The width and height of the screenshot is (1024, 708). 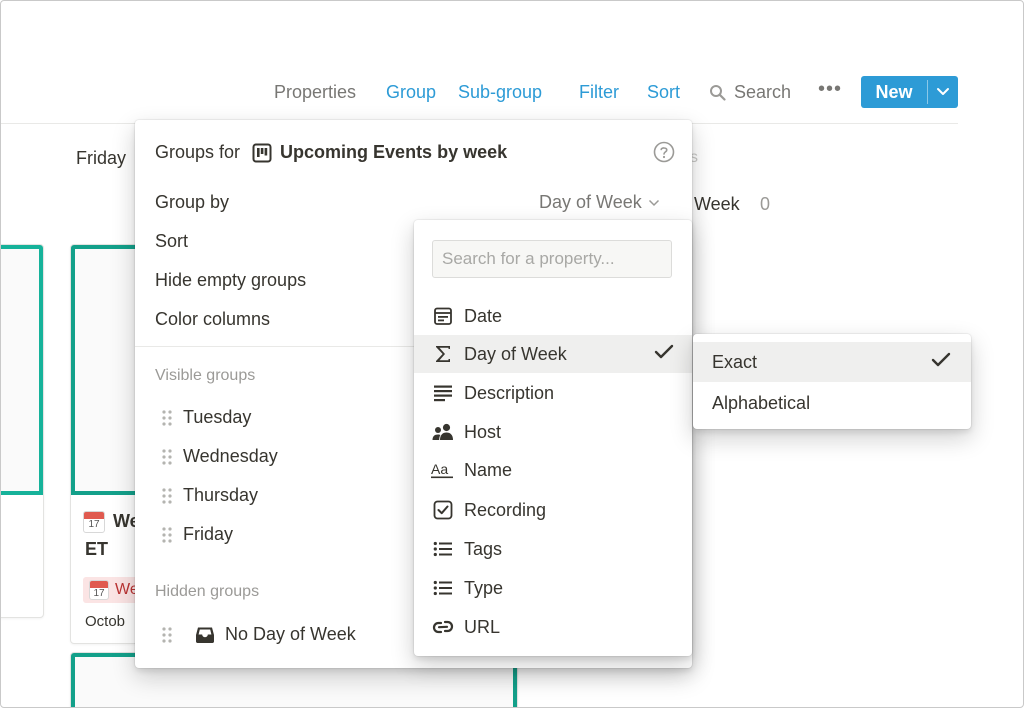 What do you see at coordinates (664, 154) in the screenshot?
I see `help-icon` at bounding box center [664, 154].